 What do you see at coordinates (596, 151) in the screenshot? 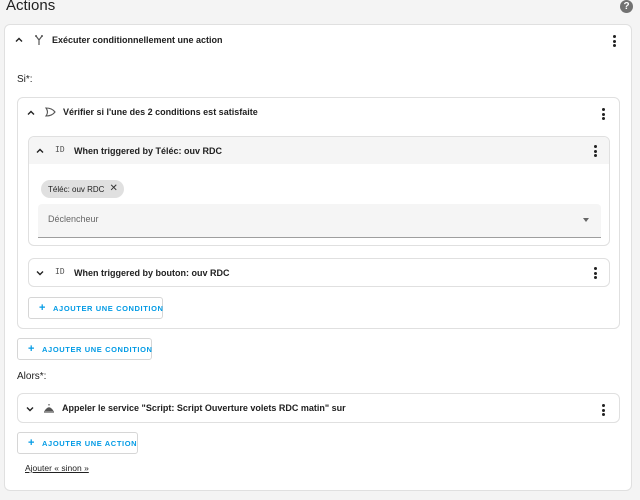
I see `condition-1-menu-icon` at bounding box center [596, 151].